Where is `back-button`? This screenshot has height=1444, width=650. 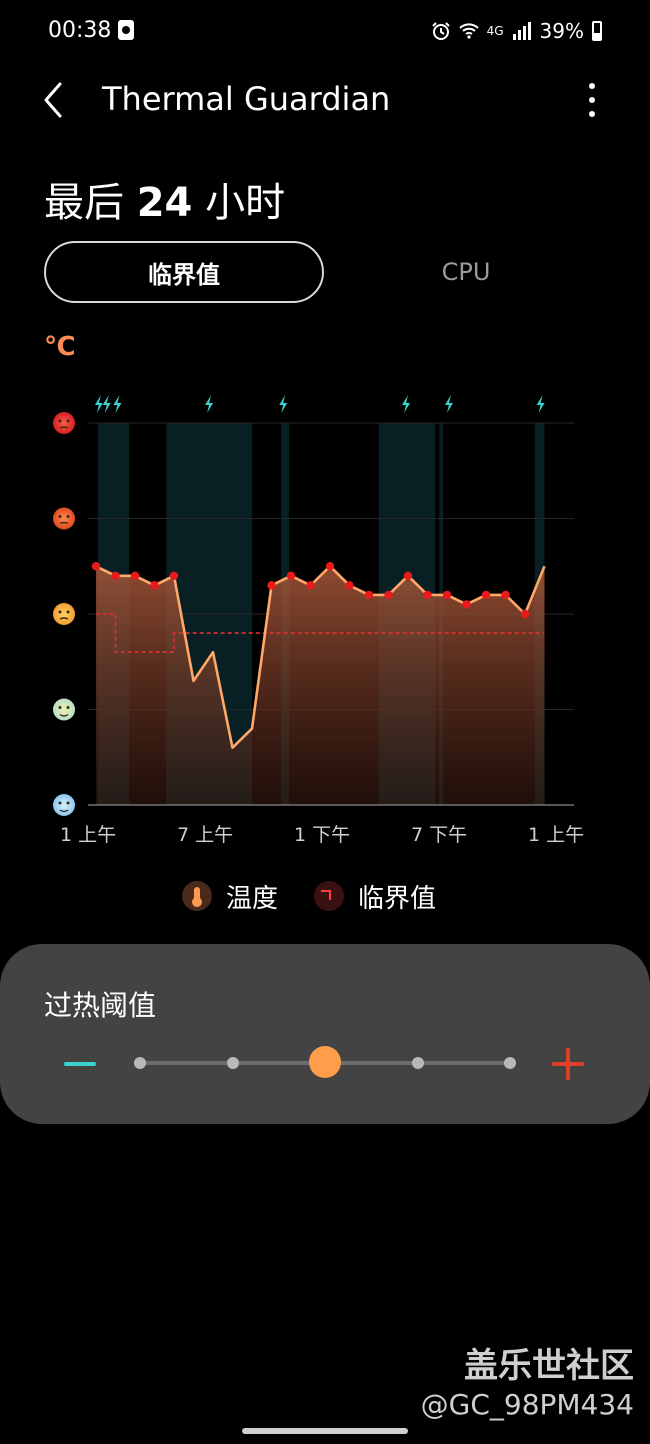 back-button is located at coordinates (56, 100).